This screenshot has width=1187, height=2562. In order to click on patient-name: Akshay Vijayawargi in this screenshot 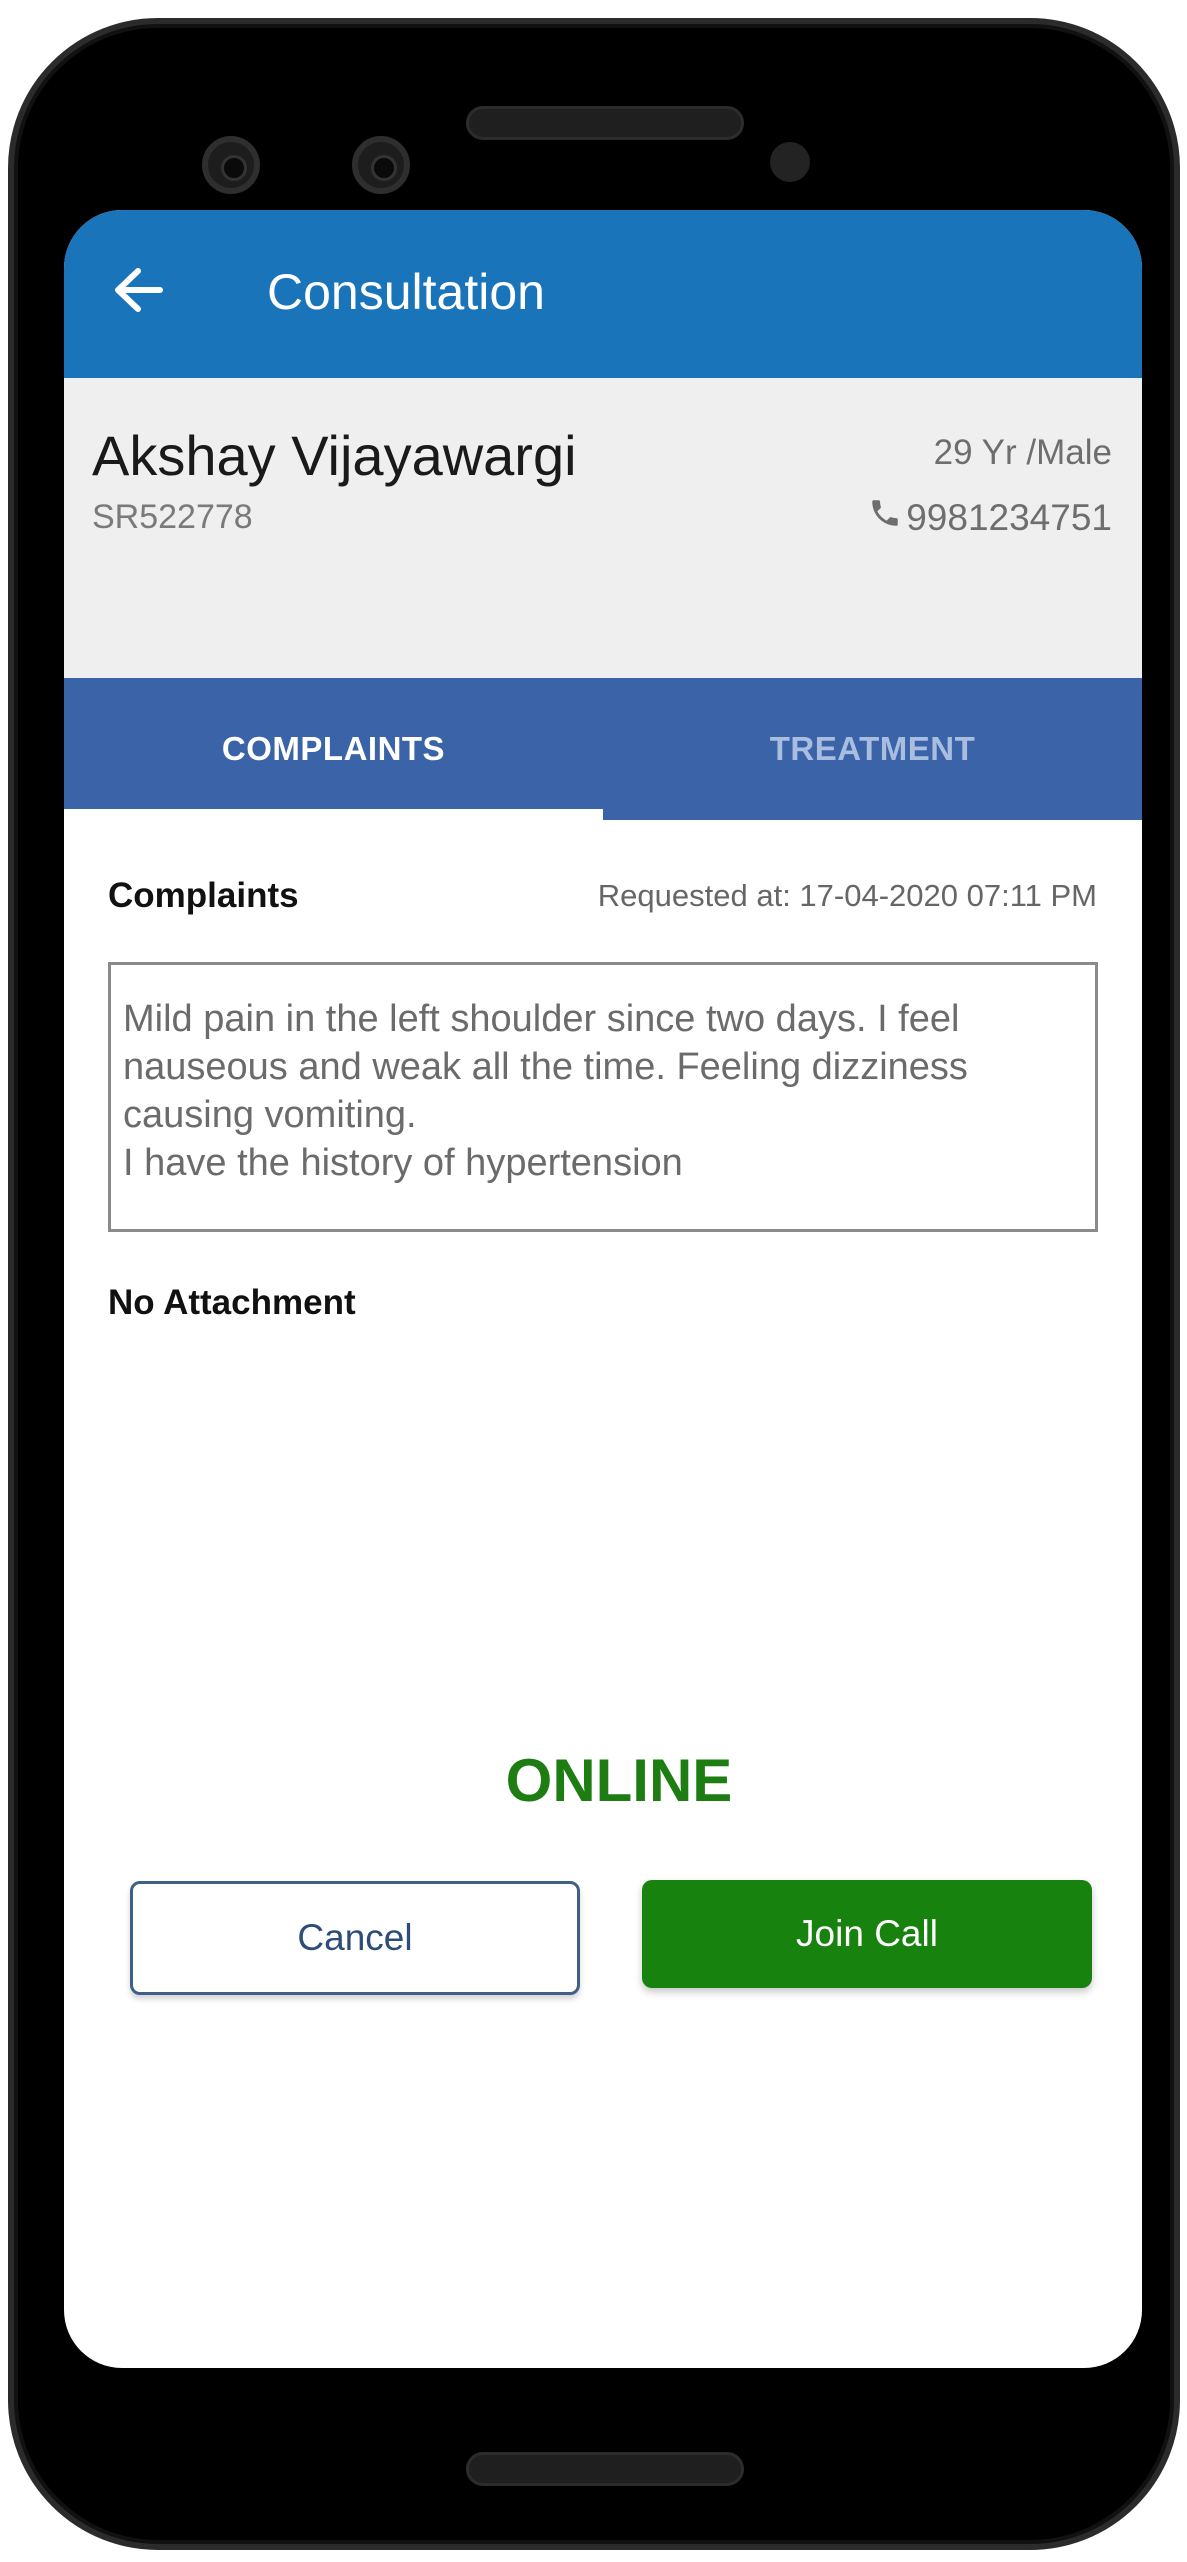, I will do `click(334, 455)`.